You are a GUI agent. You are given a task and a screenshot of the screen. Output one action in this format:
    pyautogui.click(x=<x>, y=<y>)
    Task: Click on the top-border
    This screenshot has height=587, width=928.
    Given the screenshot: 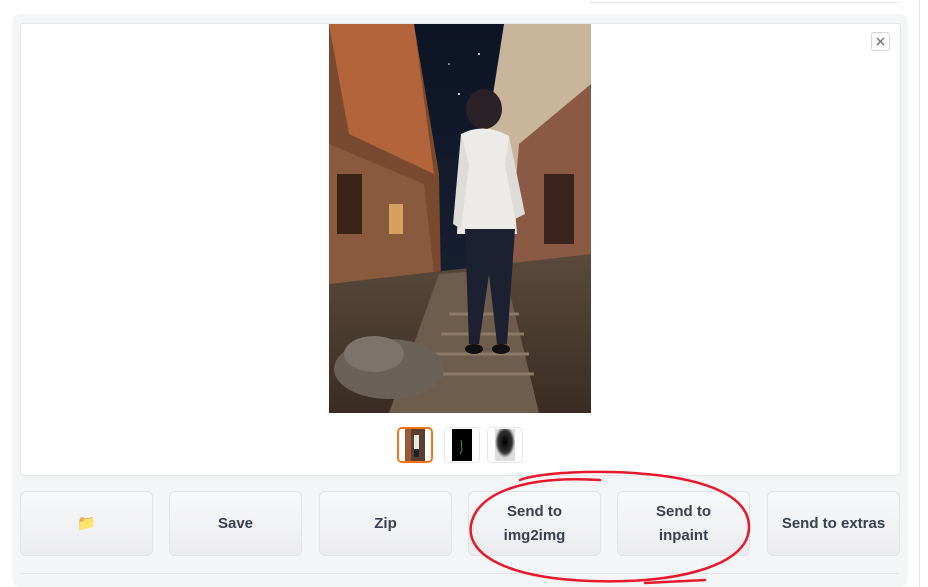 What is the action you would take?
    pyautogui.click(x=745, y=1)
    